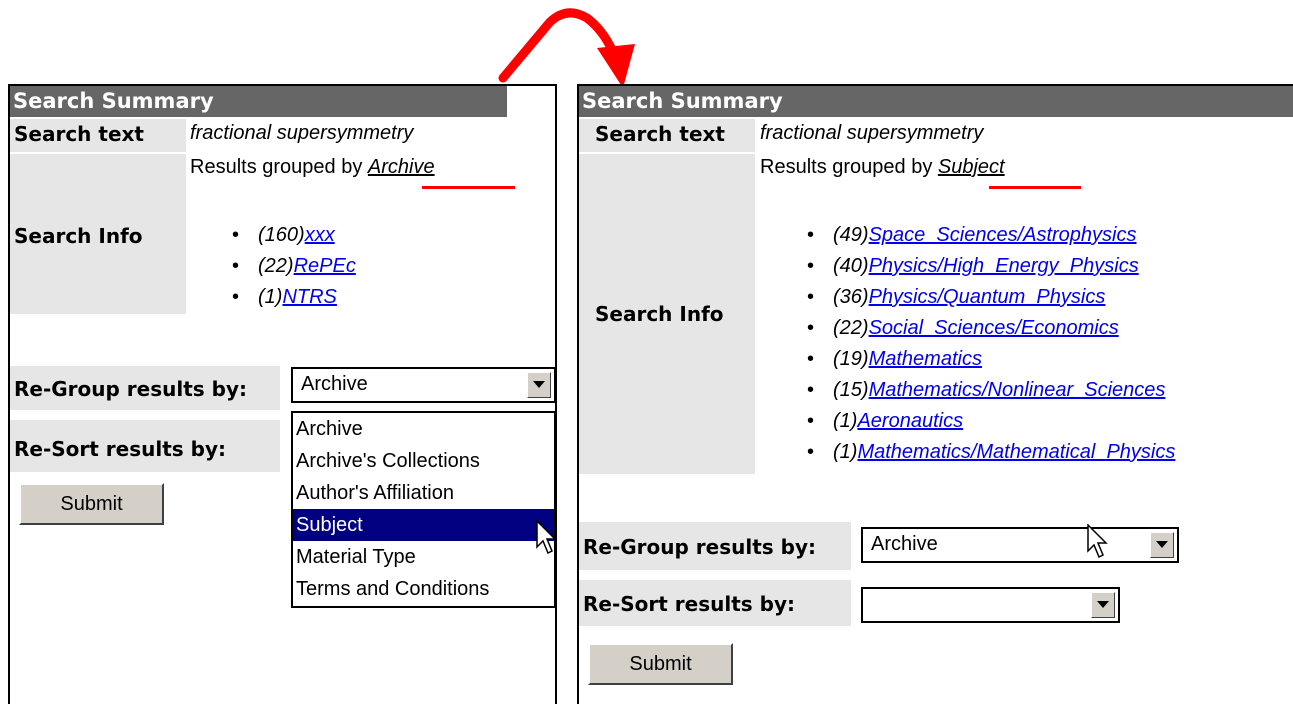  I want to click on dropdown-option-archive: Archive, so click(423, 429).